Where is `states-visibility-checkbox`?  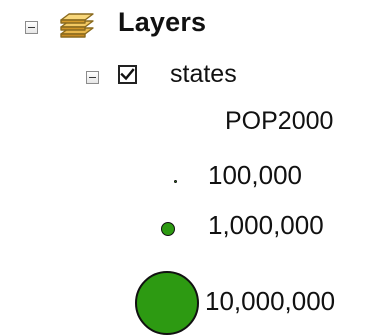
states-visibility-checkbox is located at coordinates (127, 74).